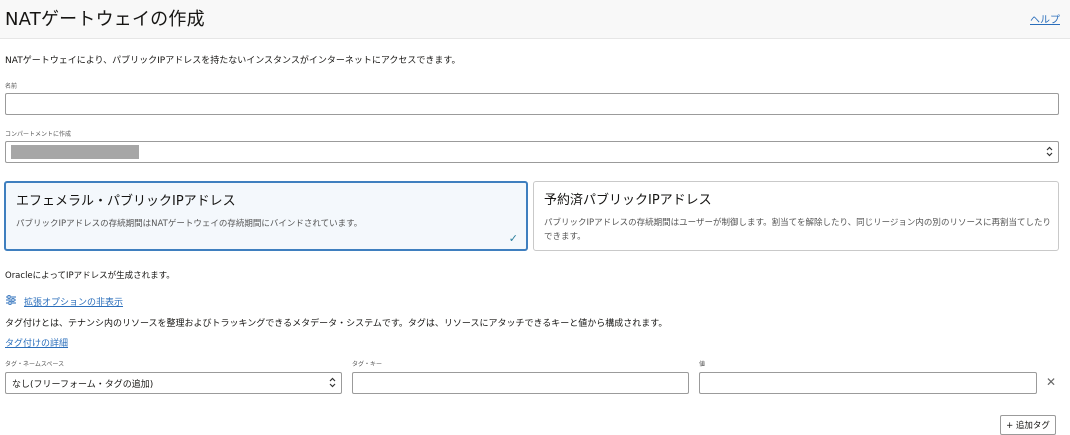 The height and width of the screenshot is (435, 1070). I want to click on reserved-ip-option-title: 予約済パブリックIPアドレス, so click(628, 200).